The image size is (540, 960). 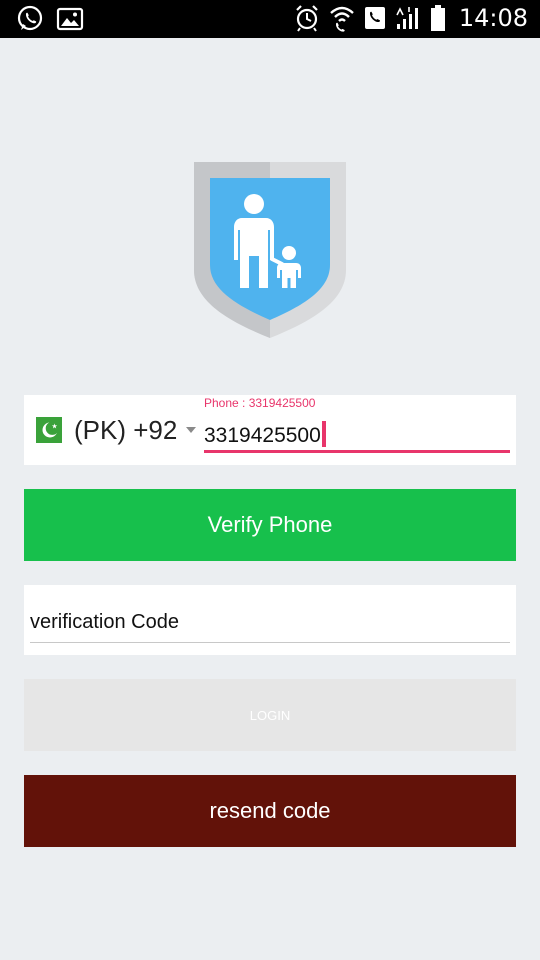 I want to click on status-bar-system: 14:08, so click(x=411, y=18).